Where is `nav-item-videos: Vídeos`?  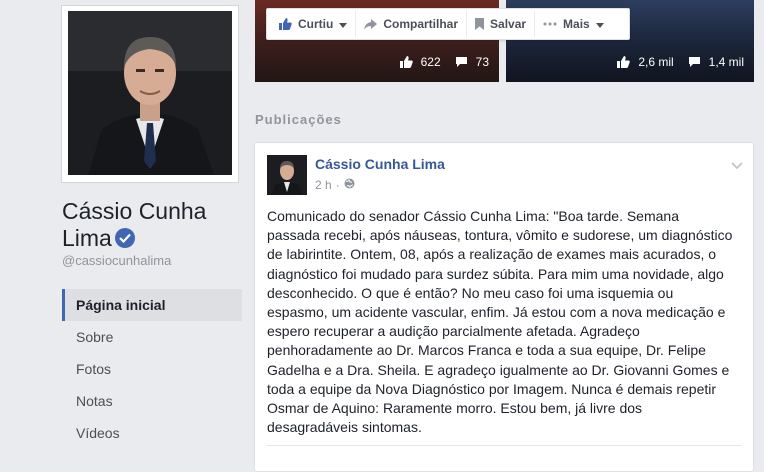 nav-item-videos: Vídeos is located at coordinates (152, 433).